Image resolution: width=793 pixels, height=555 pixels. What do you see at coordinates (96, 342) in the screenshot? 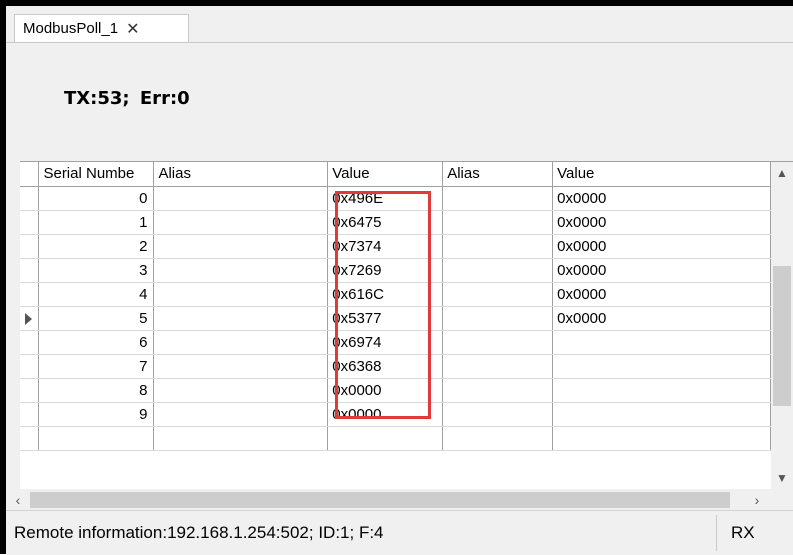
I see `serial-number-cell: 6` at bounding box center [96, 342].